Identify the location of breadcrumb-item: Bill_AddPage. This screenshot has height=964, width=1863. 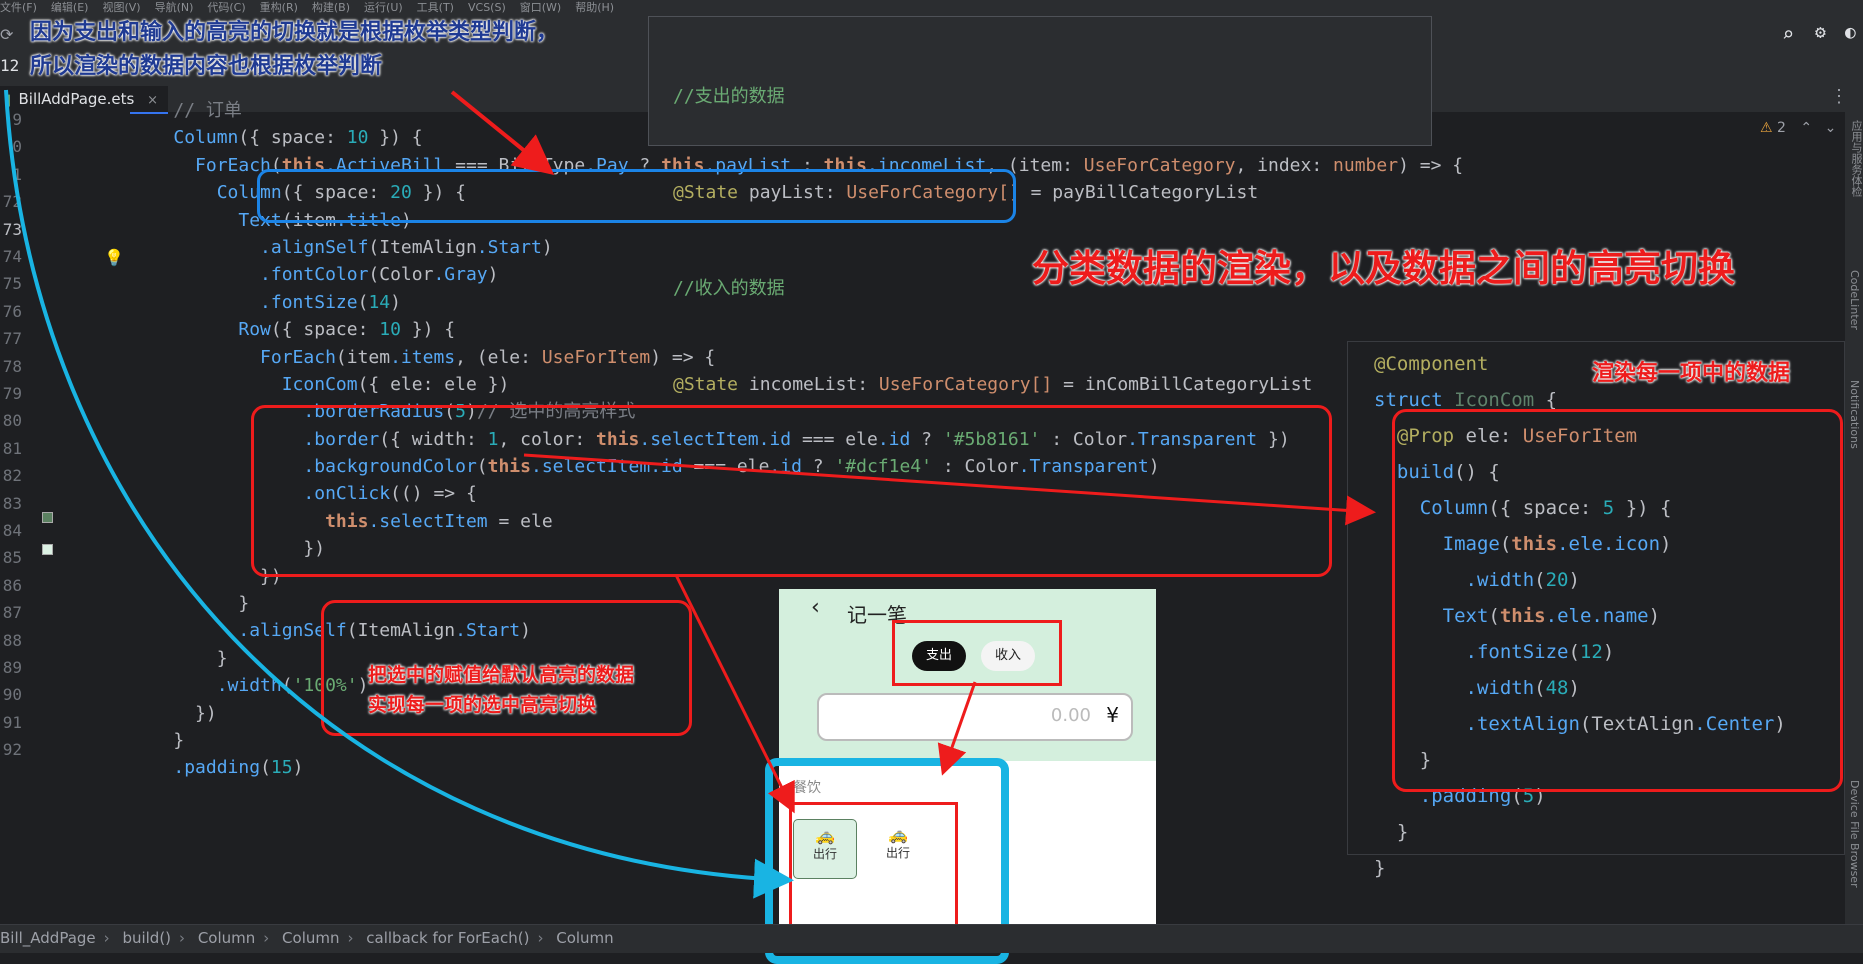
(48, 938).